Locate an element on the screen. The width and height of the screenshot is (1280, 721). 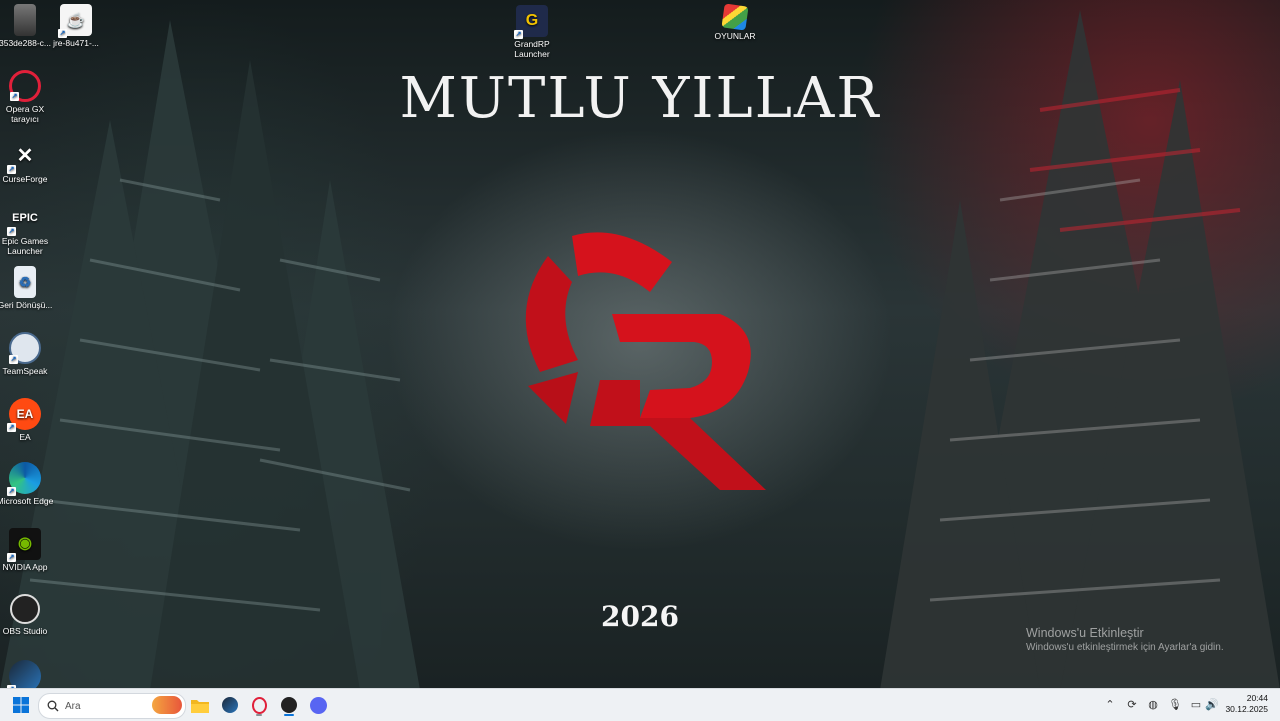
image-file-icon is located at coordinates (25, 20).